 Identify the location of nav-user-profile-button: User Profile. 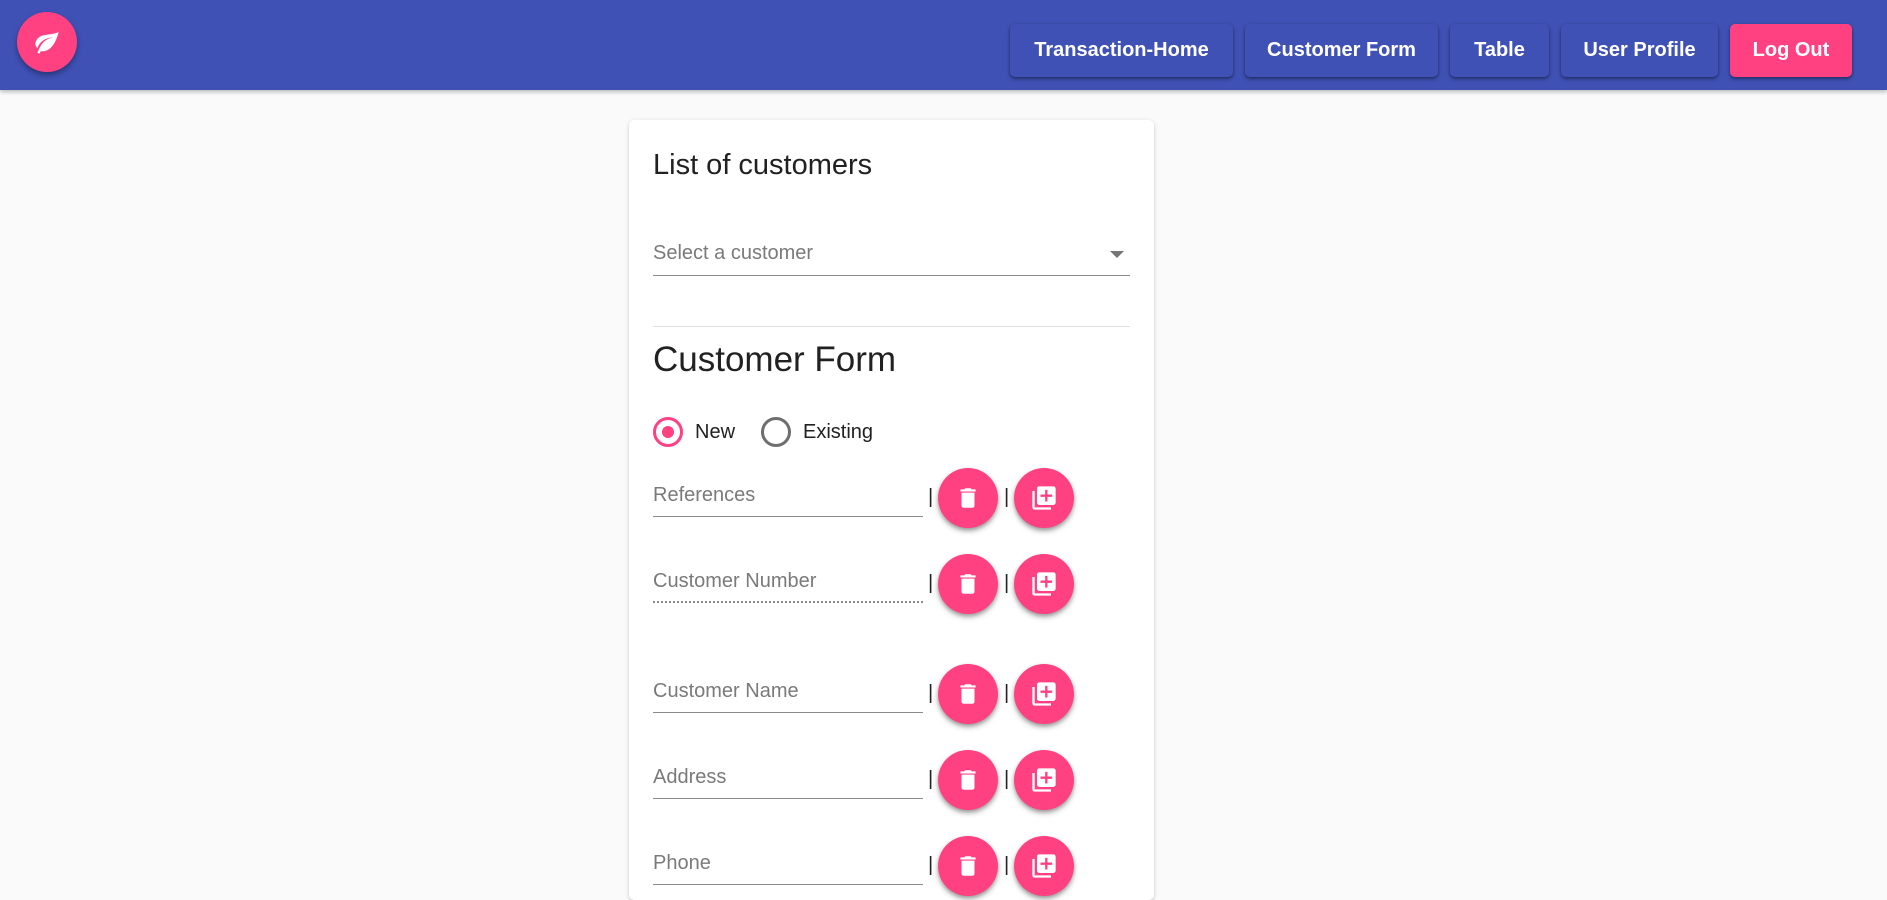
(1639, 50).